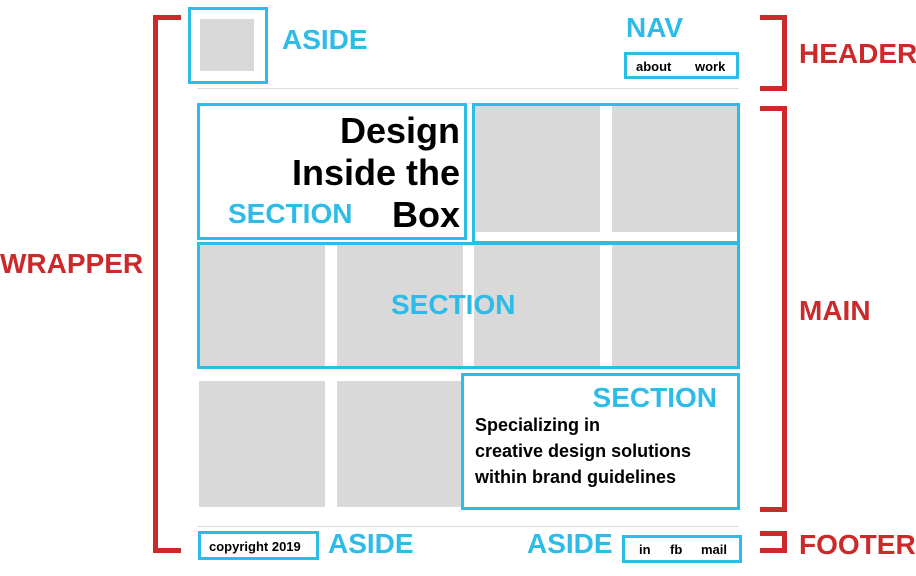 The image size is (916, 576). What do you see at coordinates (784, 309) in the screenshot?
I see `main-bracket-line` at bounding box center [784, 309].